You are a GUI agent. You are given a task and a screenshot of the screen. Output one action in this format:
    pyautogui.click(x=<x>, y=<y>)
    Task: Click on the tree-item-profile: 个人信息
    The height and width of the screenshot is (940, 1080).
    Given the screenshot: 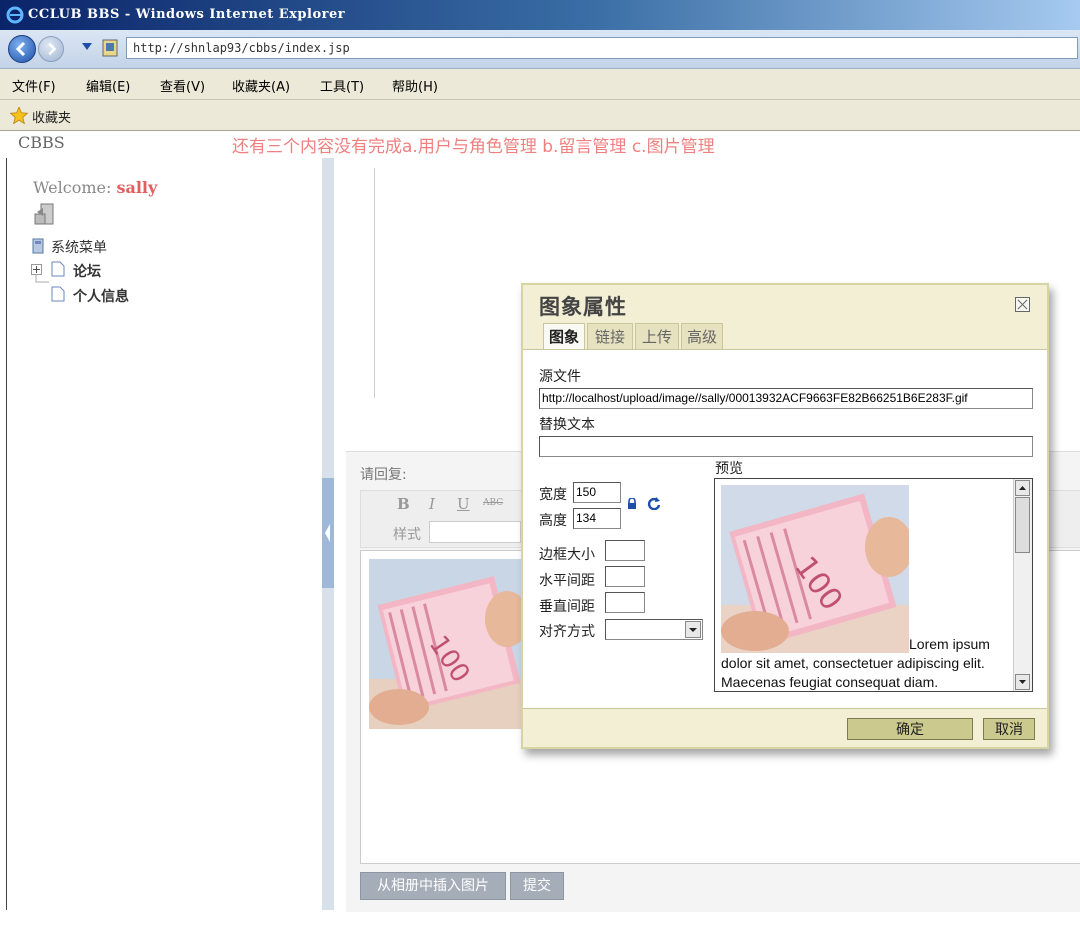 What is the action you would take?
    pyautogui.click(x=101, y=296)
    